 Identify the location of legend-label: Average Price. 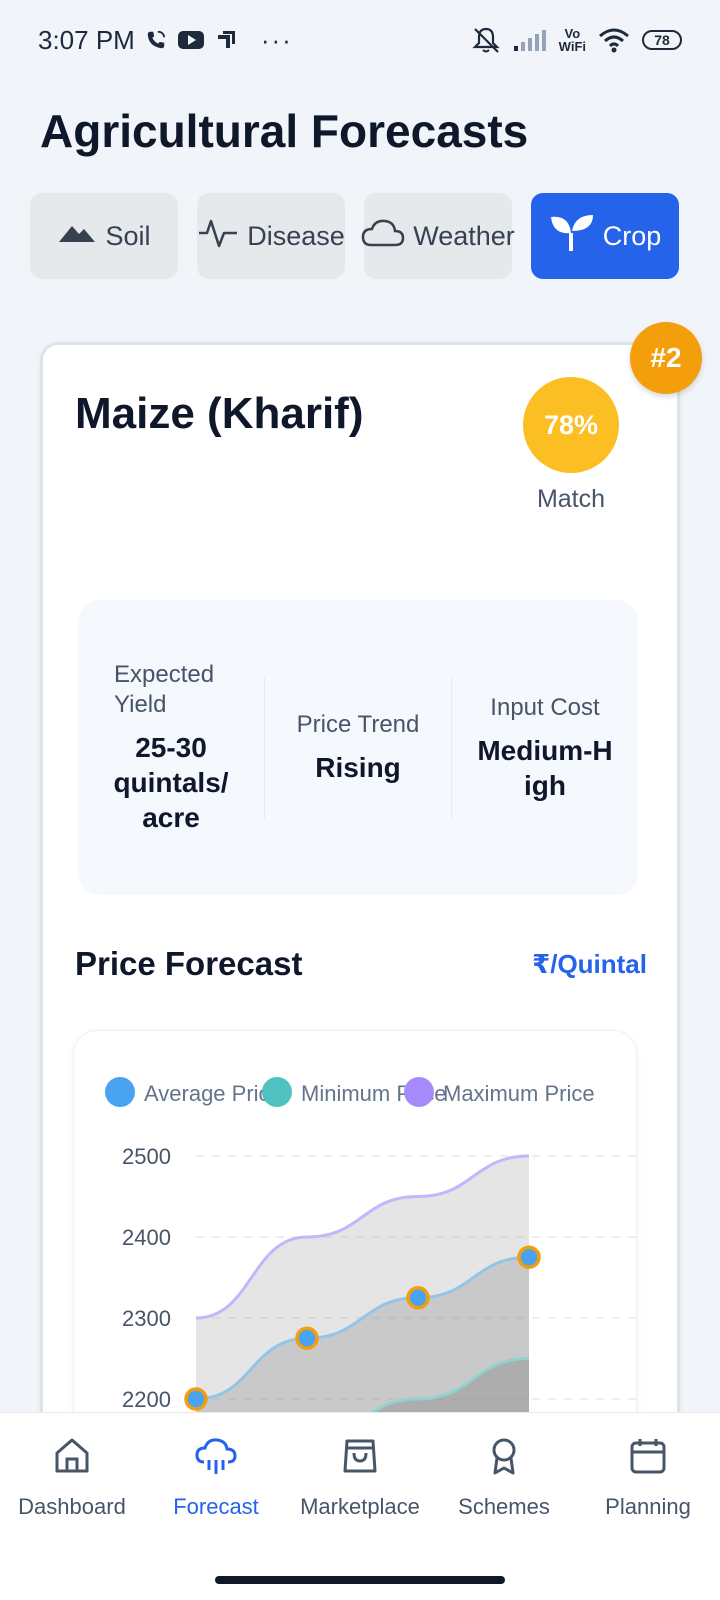
(213, 1093).